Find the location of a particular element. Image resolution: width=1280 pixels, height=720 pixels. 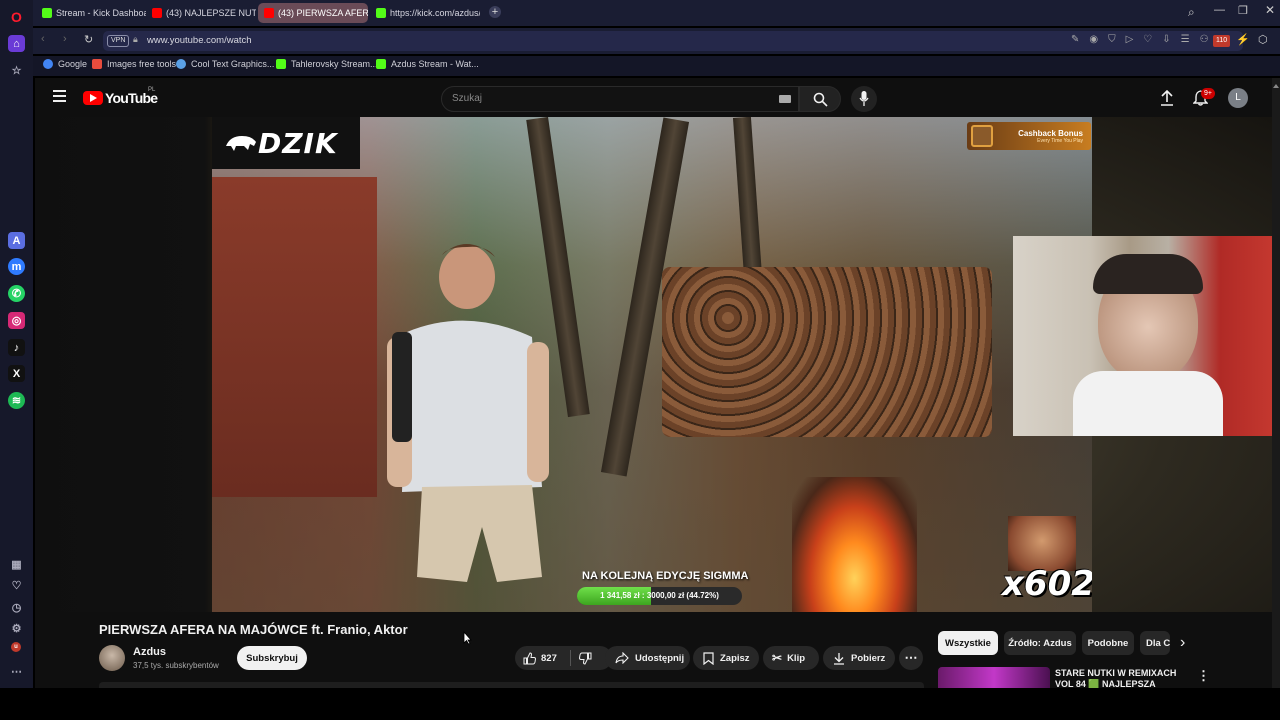

image-icon is located at coordinates (97, 64).